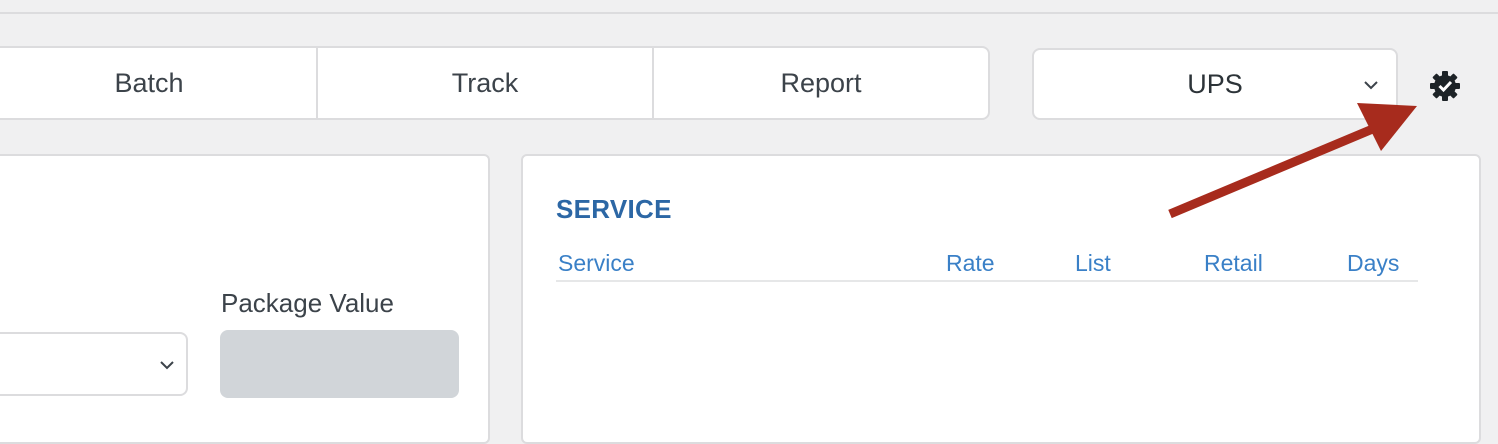 The height and width of the screenshot is (444, 1498). Describe the element at coordinates (614, 209) in the screenshot. I see `service-title: SERVICE` at that location.